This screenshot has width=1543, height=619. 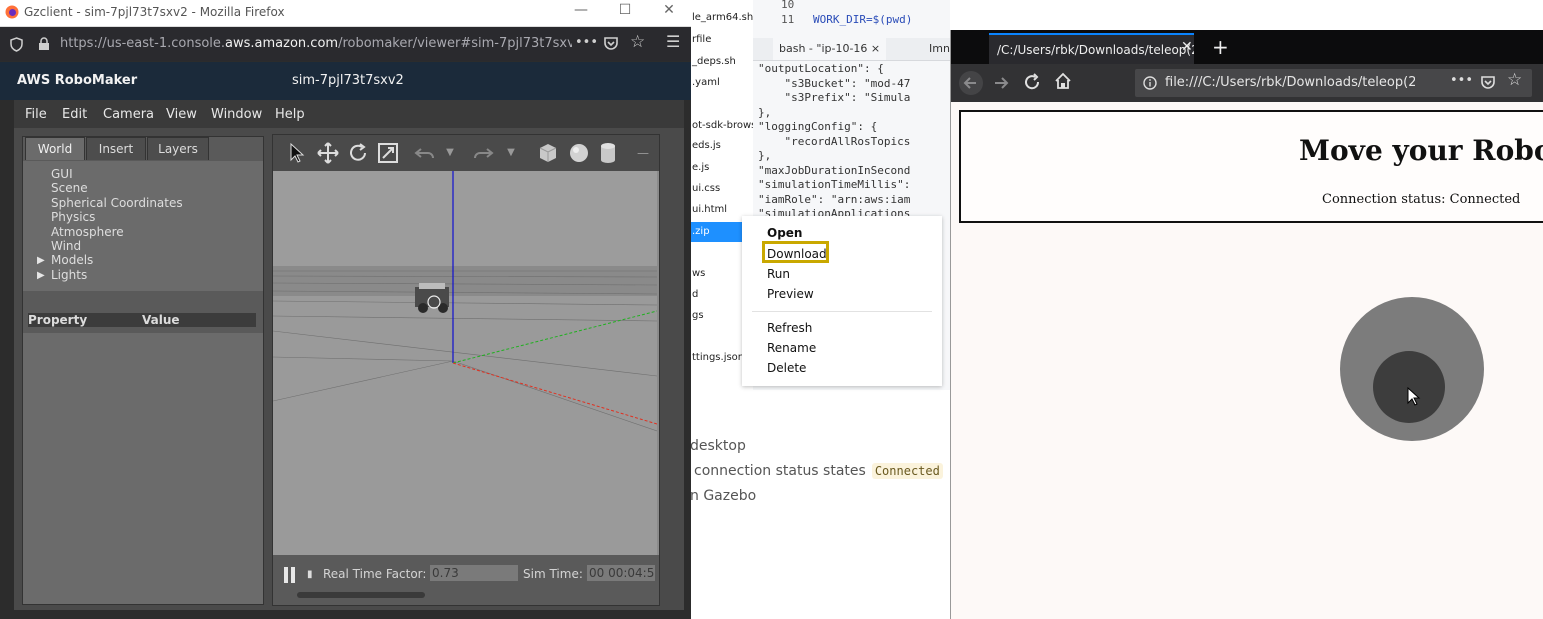 I want to click on property-header: Property Value, so click(x=142, y=320).